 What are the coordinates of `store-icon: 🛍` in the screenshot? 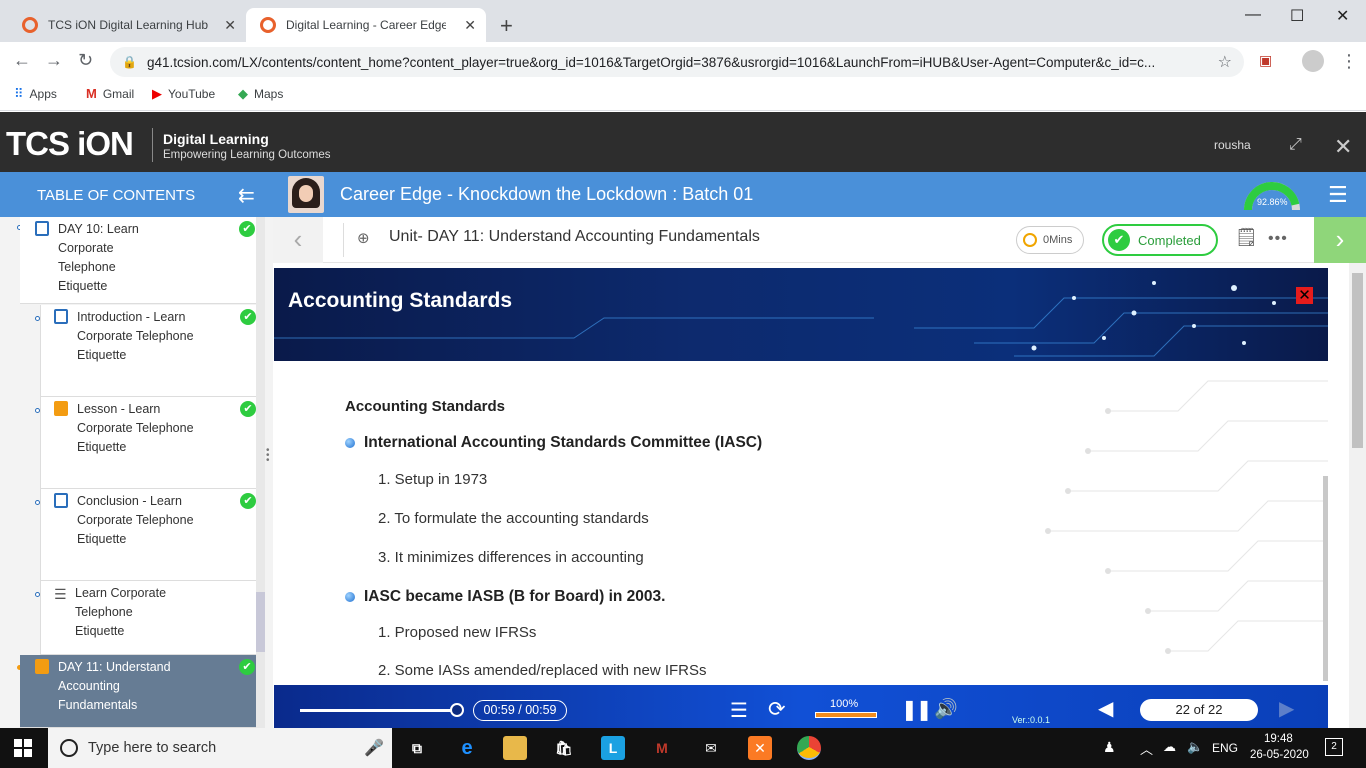 It's located at (564, 748).